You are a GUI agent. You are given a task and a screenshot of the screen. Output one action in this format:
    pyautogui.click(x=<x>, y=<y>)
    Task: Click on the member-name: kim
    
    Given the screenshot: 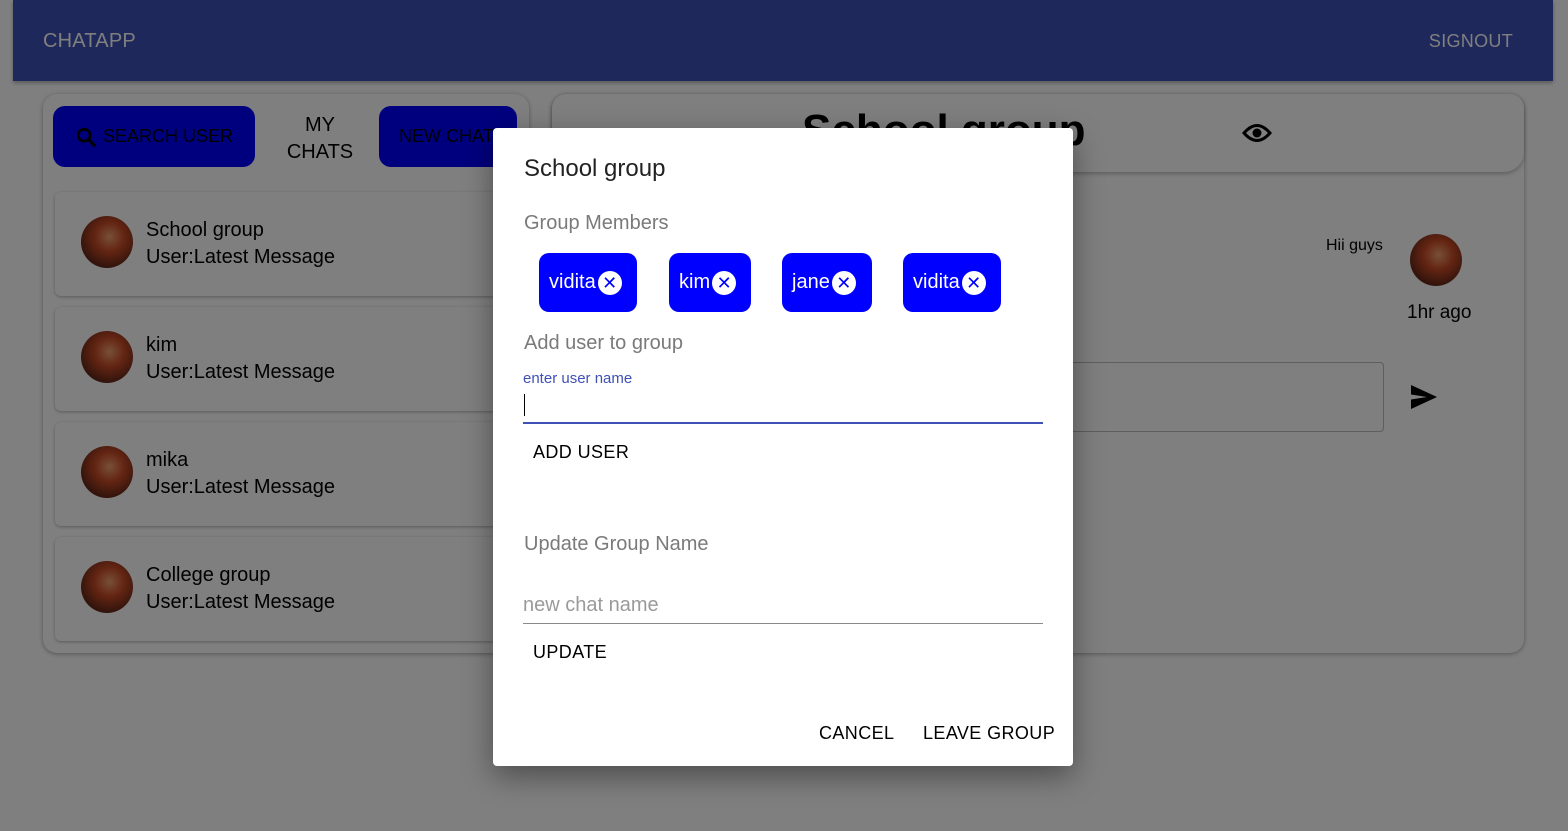 What is the action you would take?
    pyautogui.click(x=695, y=282)
    